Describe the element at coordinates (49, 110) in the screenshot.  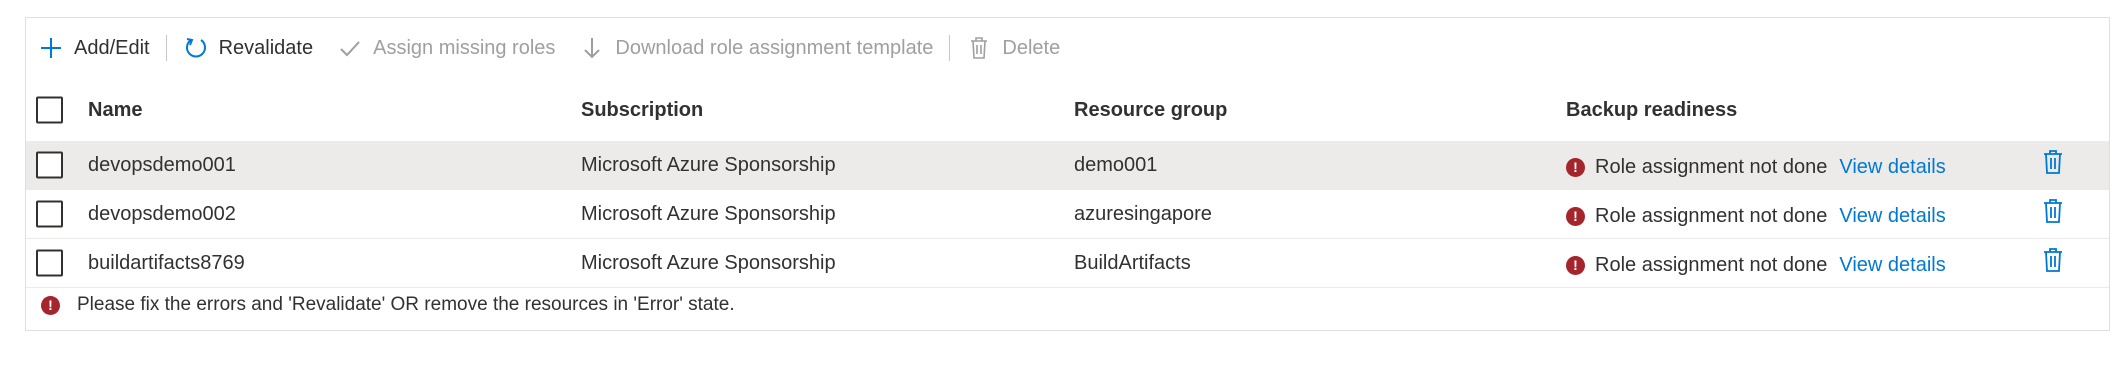
I see `select-all-checkbox` at that location.